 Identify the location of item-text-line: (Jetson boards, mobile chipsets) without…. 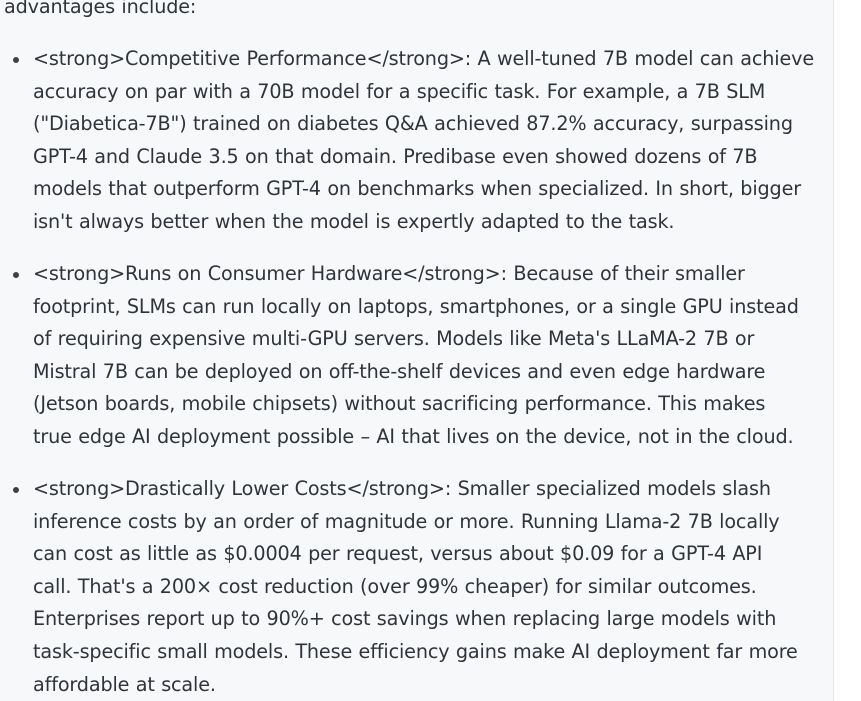
(399, 404).